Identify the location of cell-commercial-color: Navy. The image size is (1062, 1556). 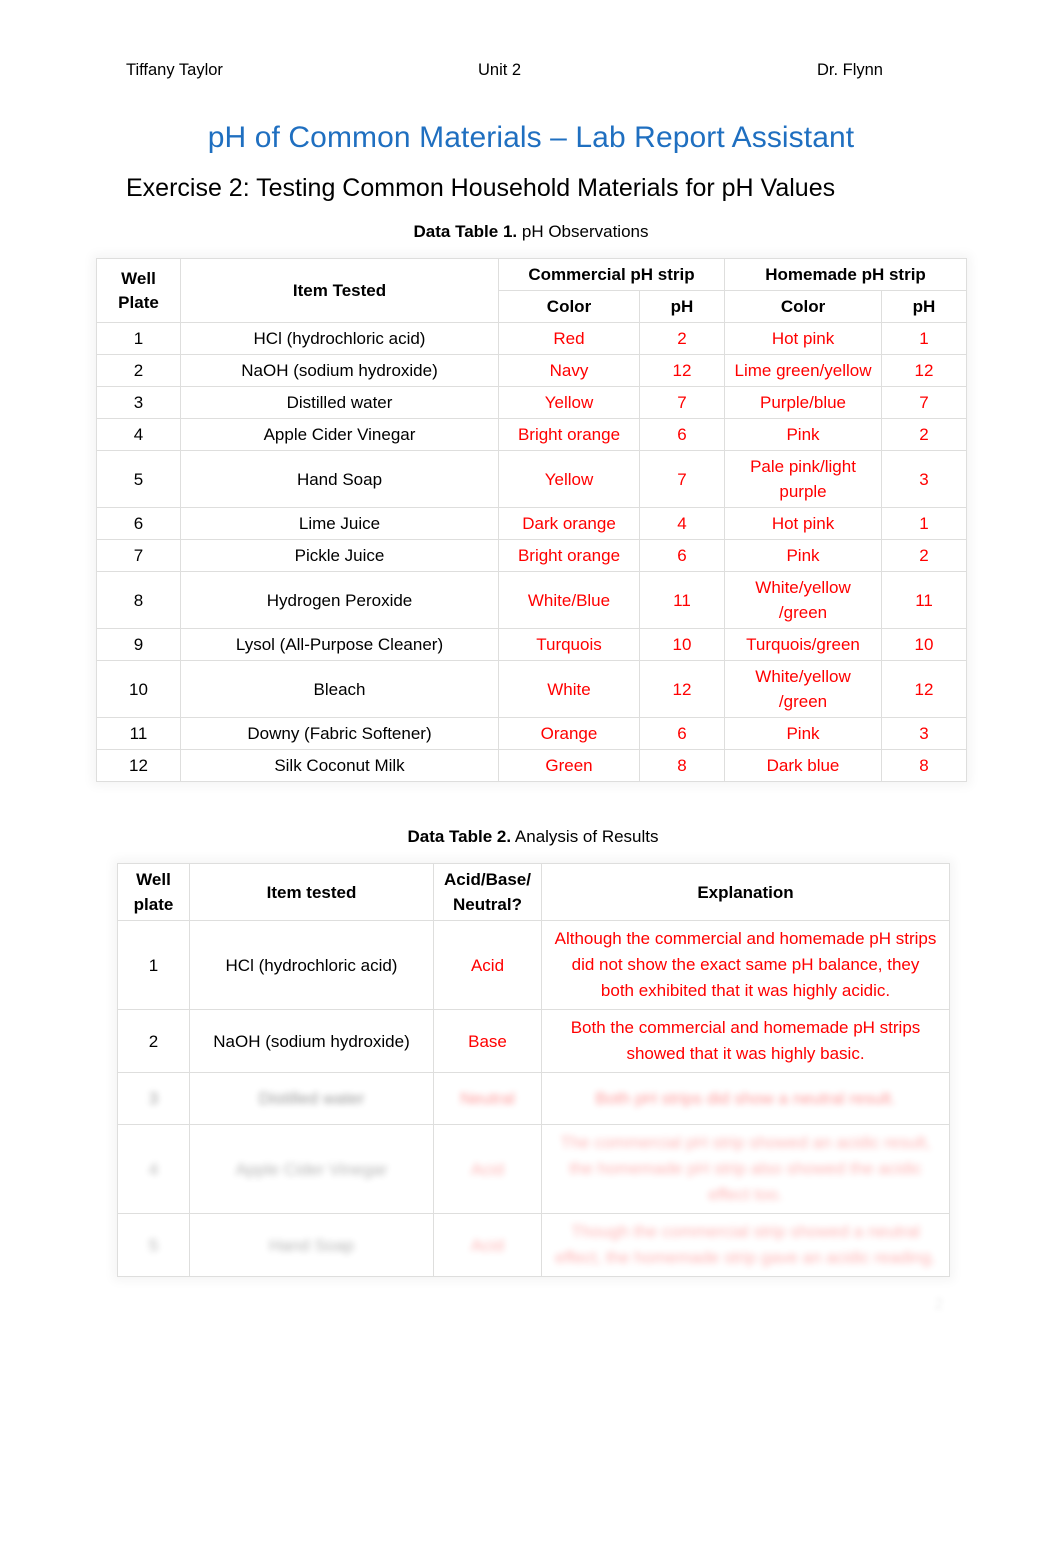
(569, 370).